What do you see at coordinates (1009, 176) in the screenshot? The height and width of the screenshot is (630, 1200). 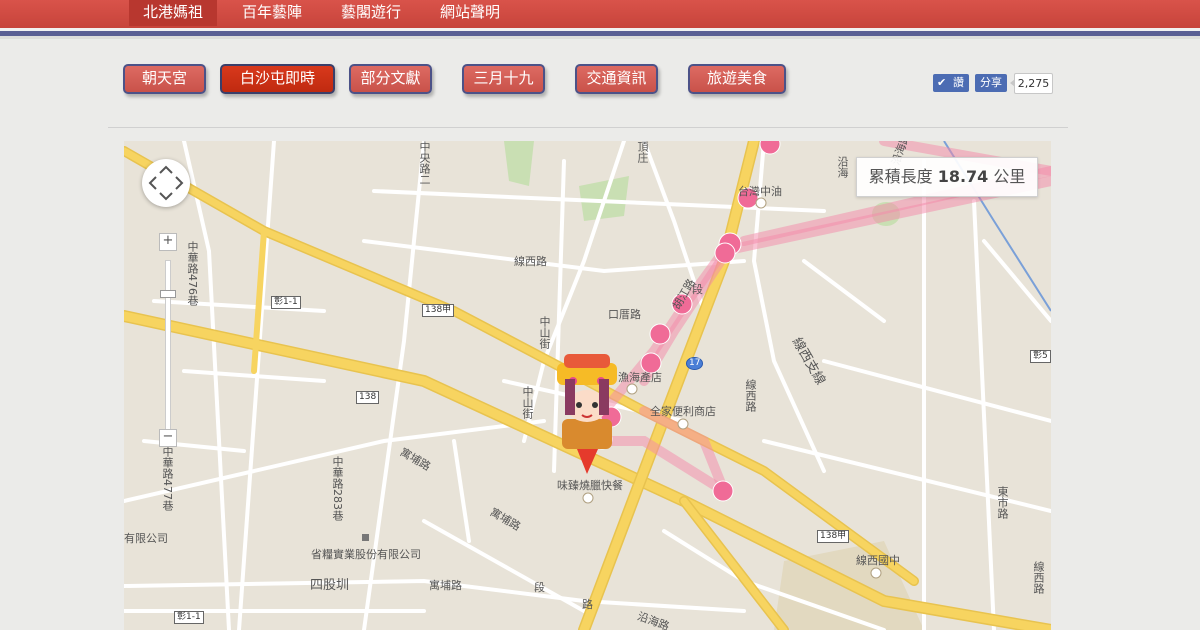 I see `distance-unit: 公里` at bounding box center [1009, 176].